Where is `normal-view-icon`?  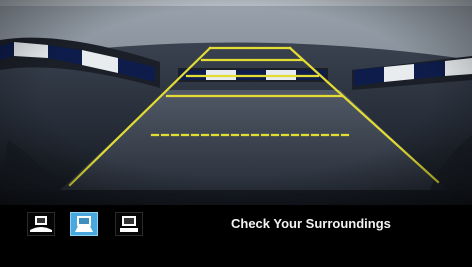
normal-view-icon is located at coordinates (84, 224).